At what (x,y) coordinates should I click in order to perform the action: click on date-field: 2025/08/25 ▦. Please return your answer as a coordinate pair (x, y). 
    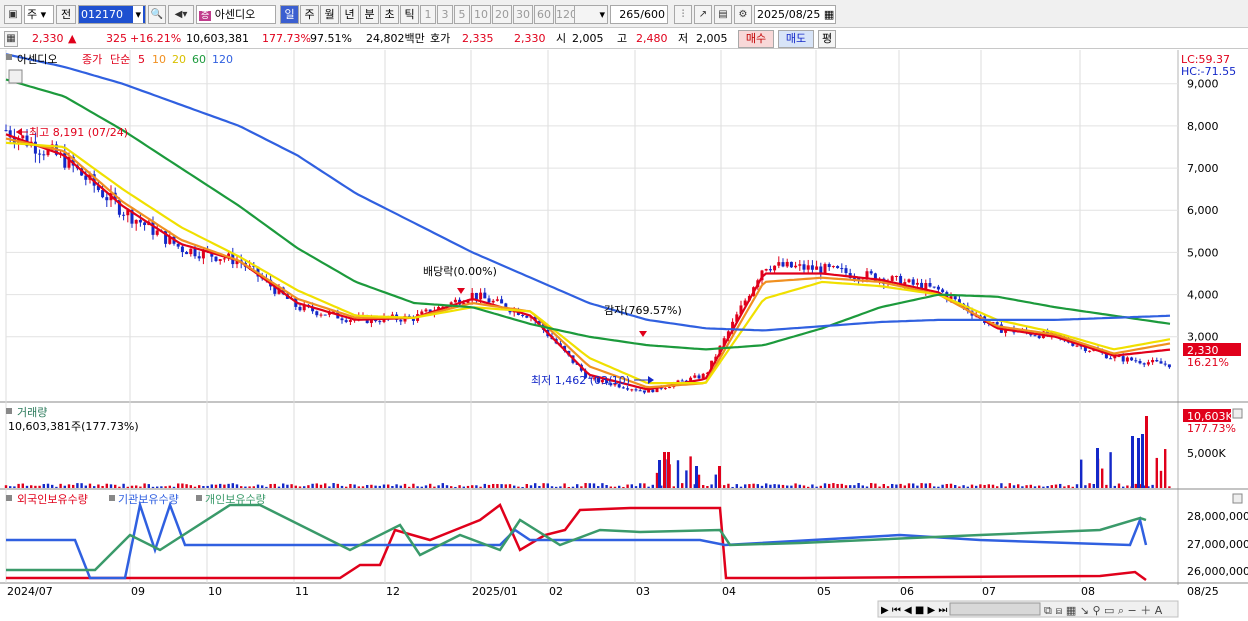
    Looking at the image, I should click on (795, 14).